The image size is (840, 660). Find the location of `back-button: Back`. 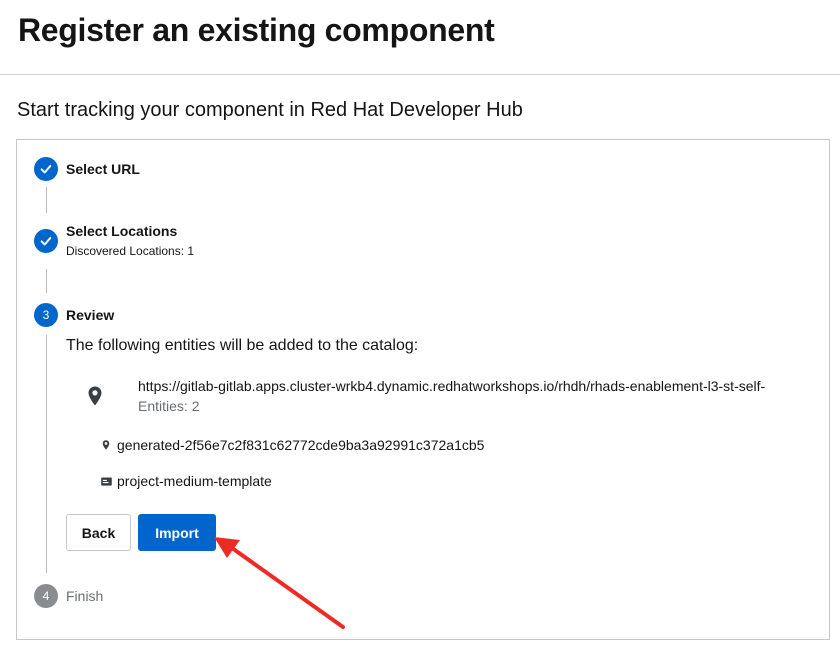

back-button: Back is located at coordinates (98, 532).